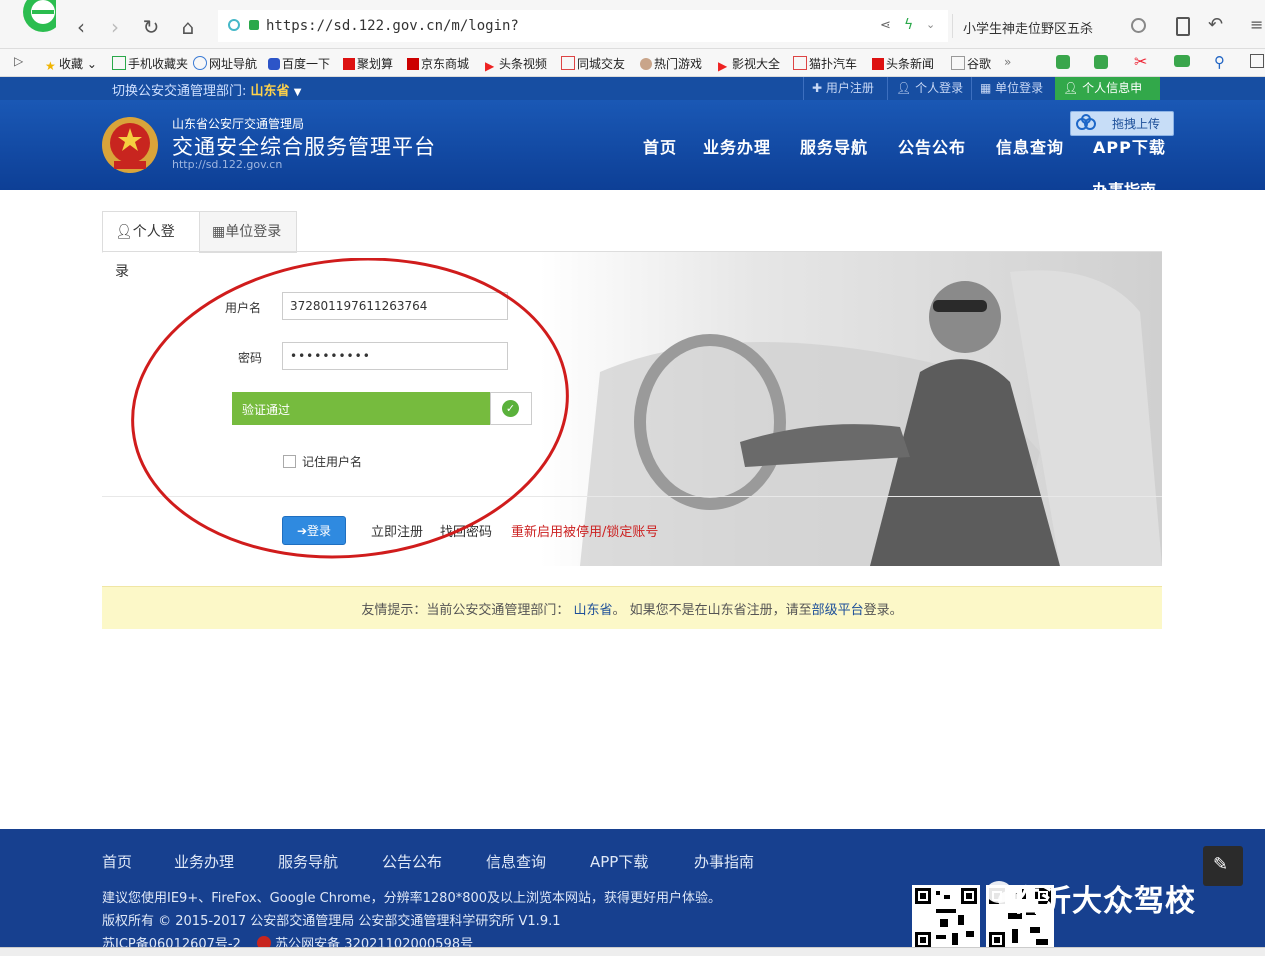 The image size is (1265, 956). I want to click on notice-province: 山东省, so click(593, 610).